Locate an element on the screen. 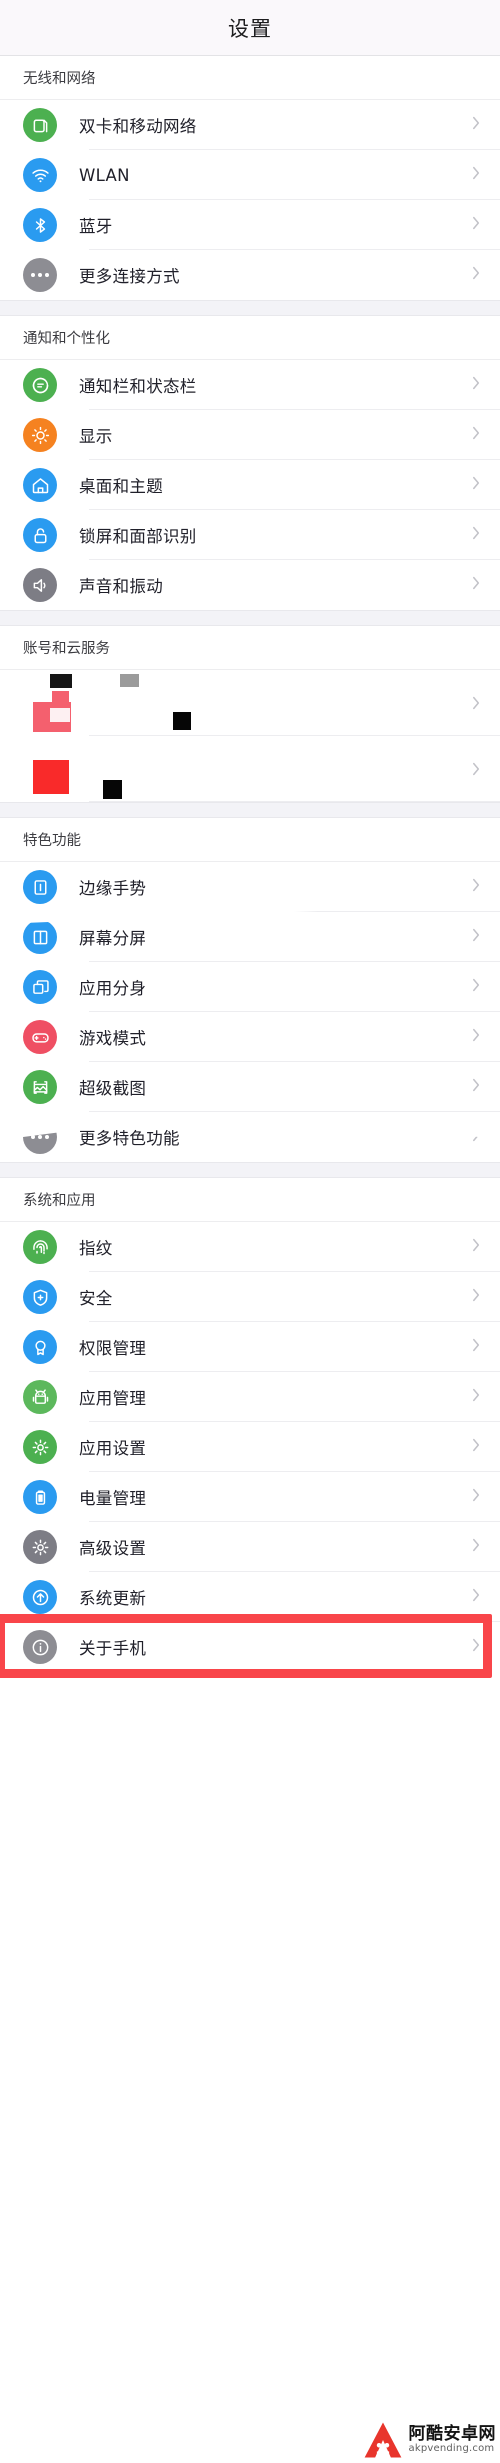 The height and width of the screenshot is (2463, 500). list-item-sim-card: 双卡和移动网络 is located at coordinates (250, 125).